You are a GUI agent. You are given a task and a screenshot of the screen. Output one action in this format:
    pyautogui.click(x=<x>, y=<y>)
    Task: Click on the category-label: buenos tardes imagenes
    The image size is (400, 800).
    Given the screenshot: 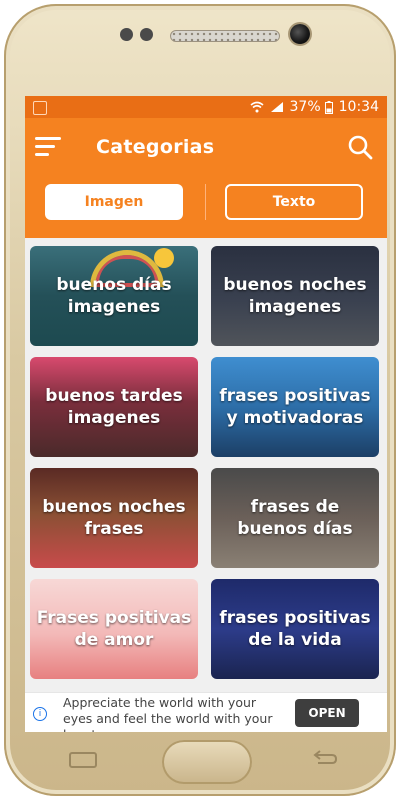 What is the action you would take?
    pyautogui.click(x=114, y=407)
    